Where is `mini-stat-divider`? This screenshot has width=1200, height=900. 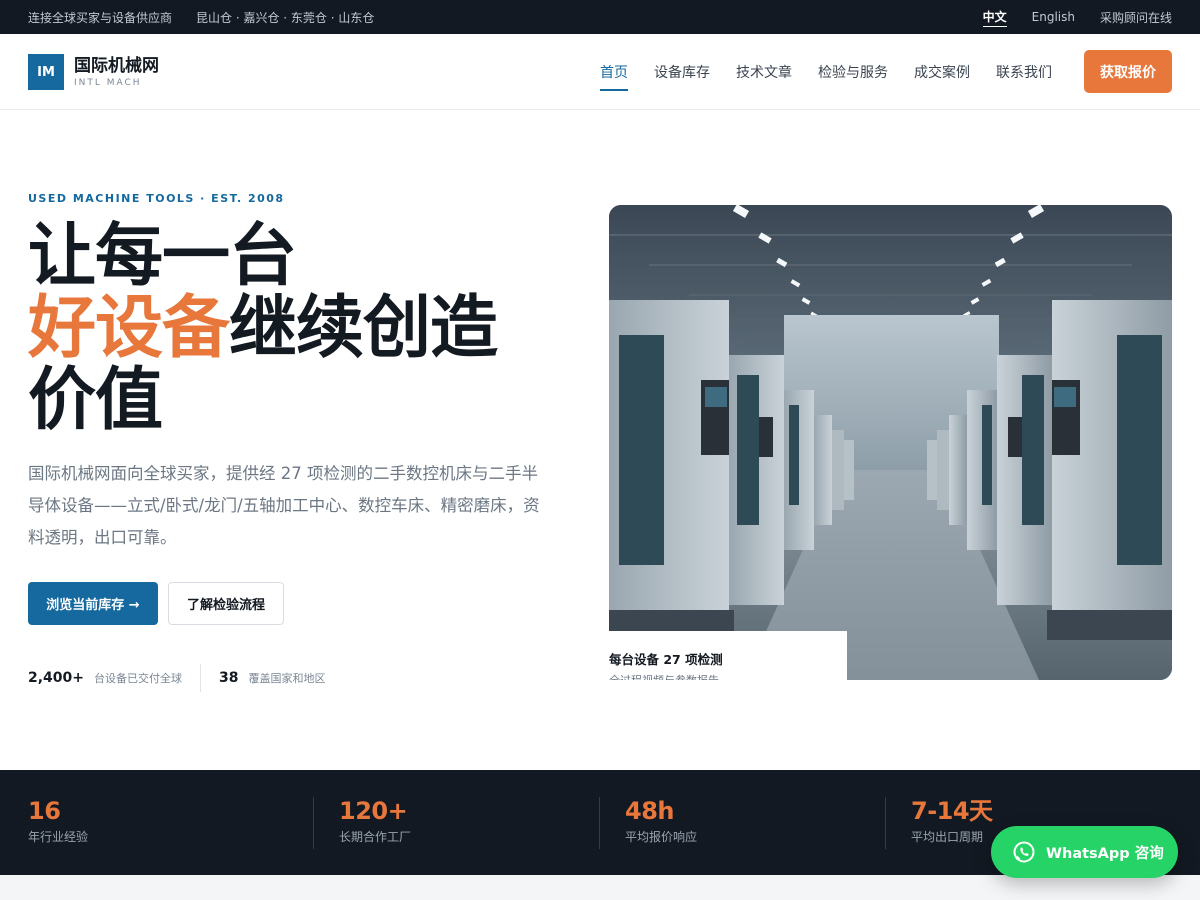 mini-stat-divider is located at coordinates (201, 678).